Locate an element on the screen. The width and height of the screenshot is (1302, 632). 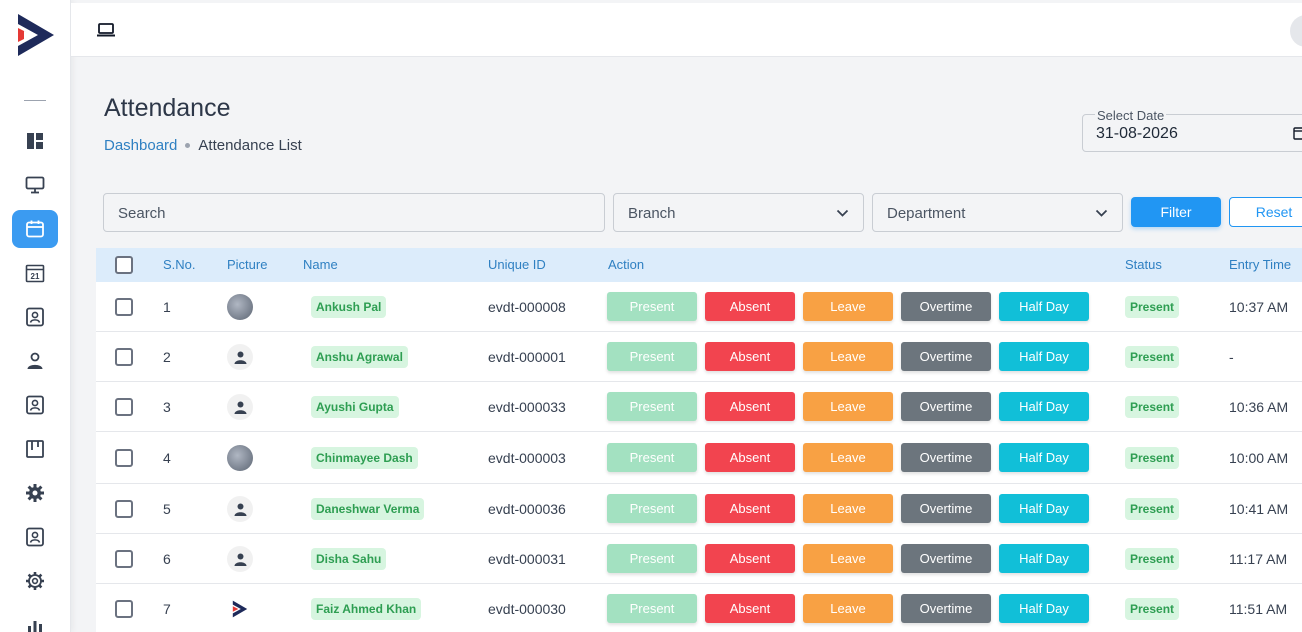
board-icon is located at coordinates (35, 449).